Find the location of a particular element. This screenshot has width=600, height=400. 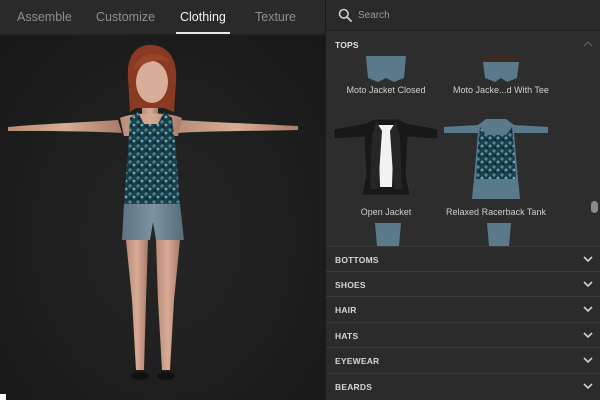

category-eyewear: EYEWEAR is located at coordinates (463, 359).